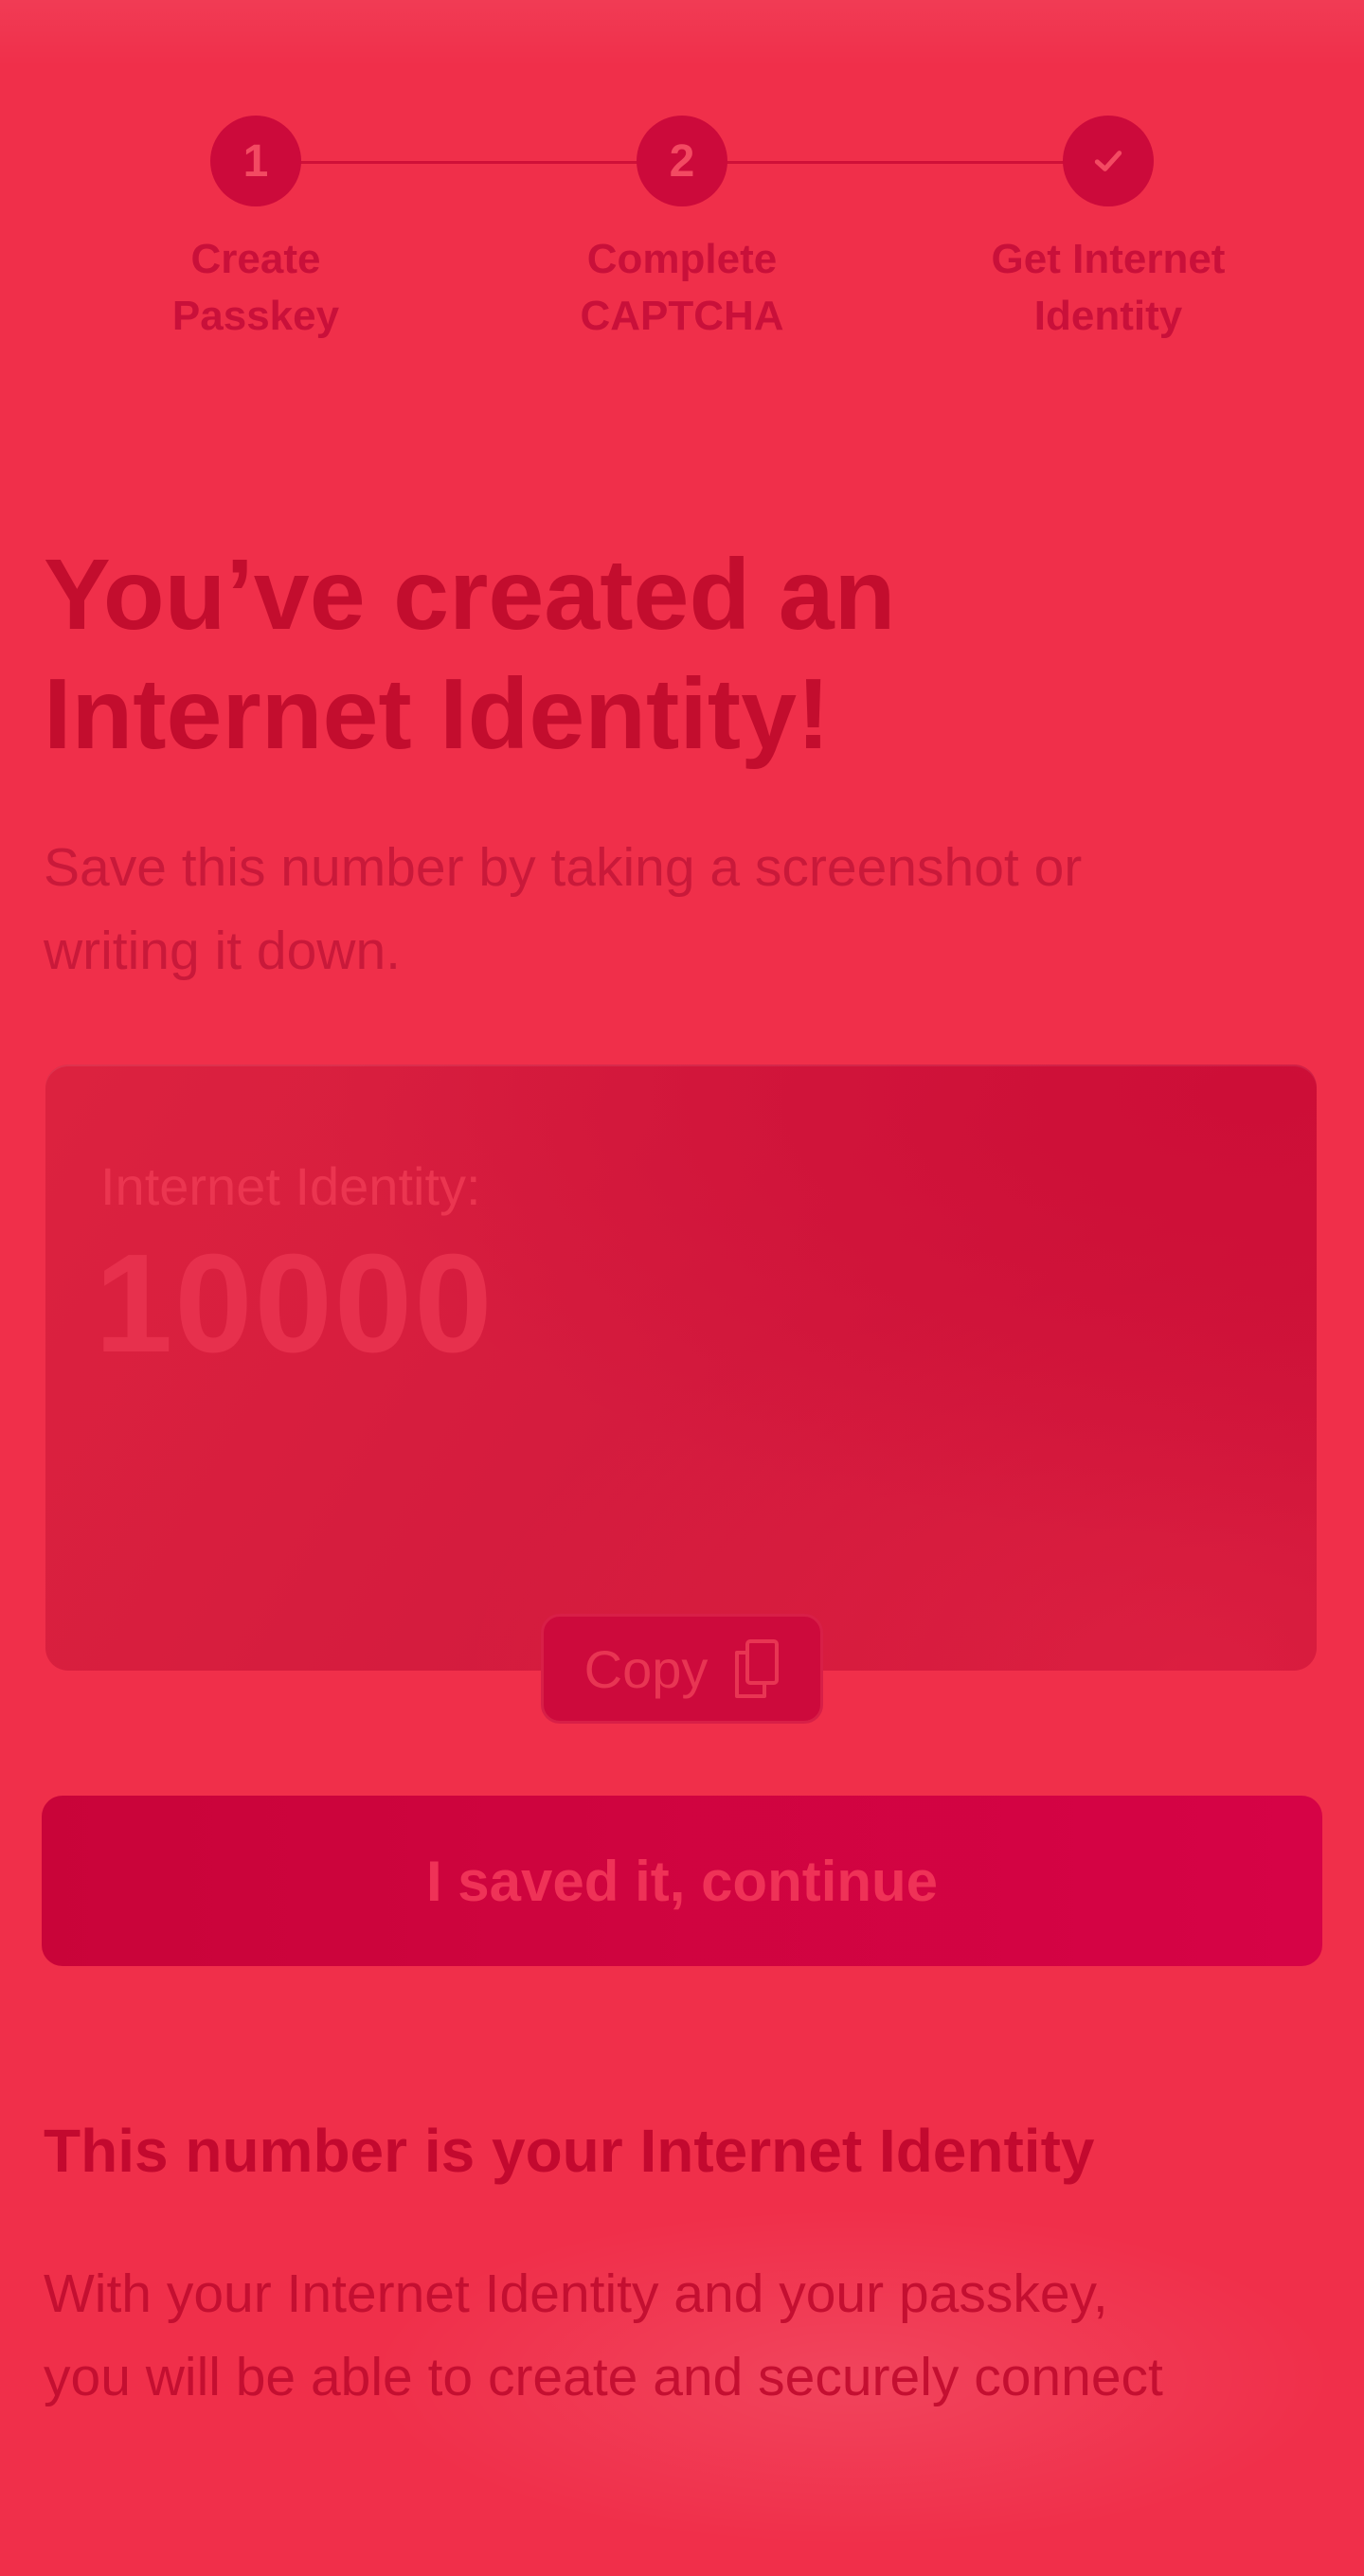 This screenshot has height=2576, width=1364. I want to click on continue-button: I saved it, continue, so click(682, 1881).